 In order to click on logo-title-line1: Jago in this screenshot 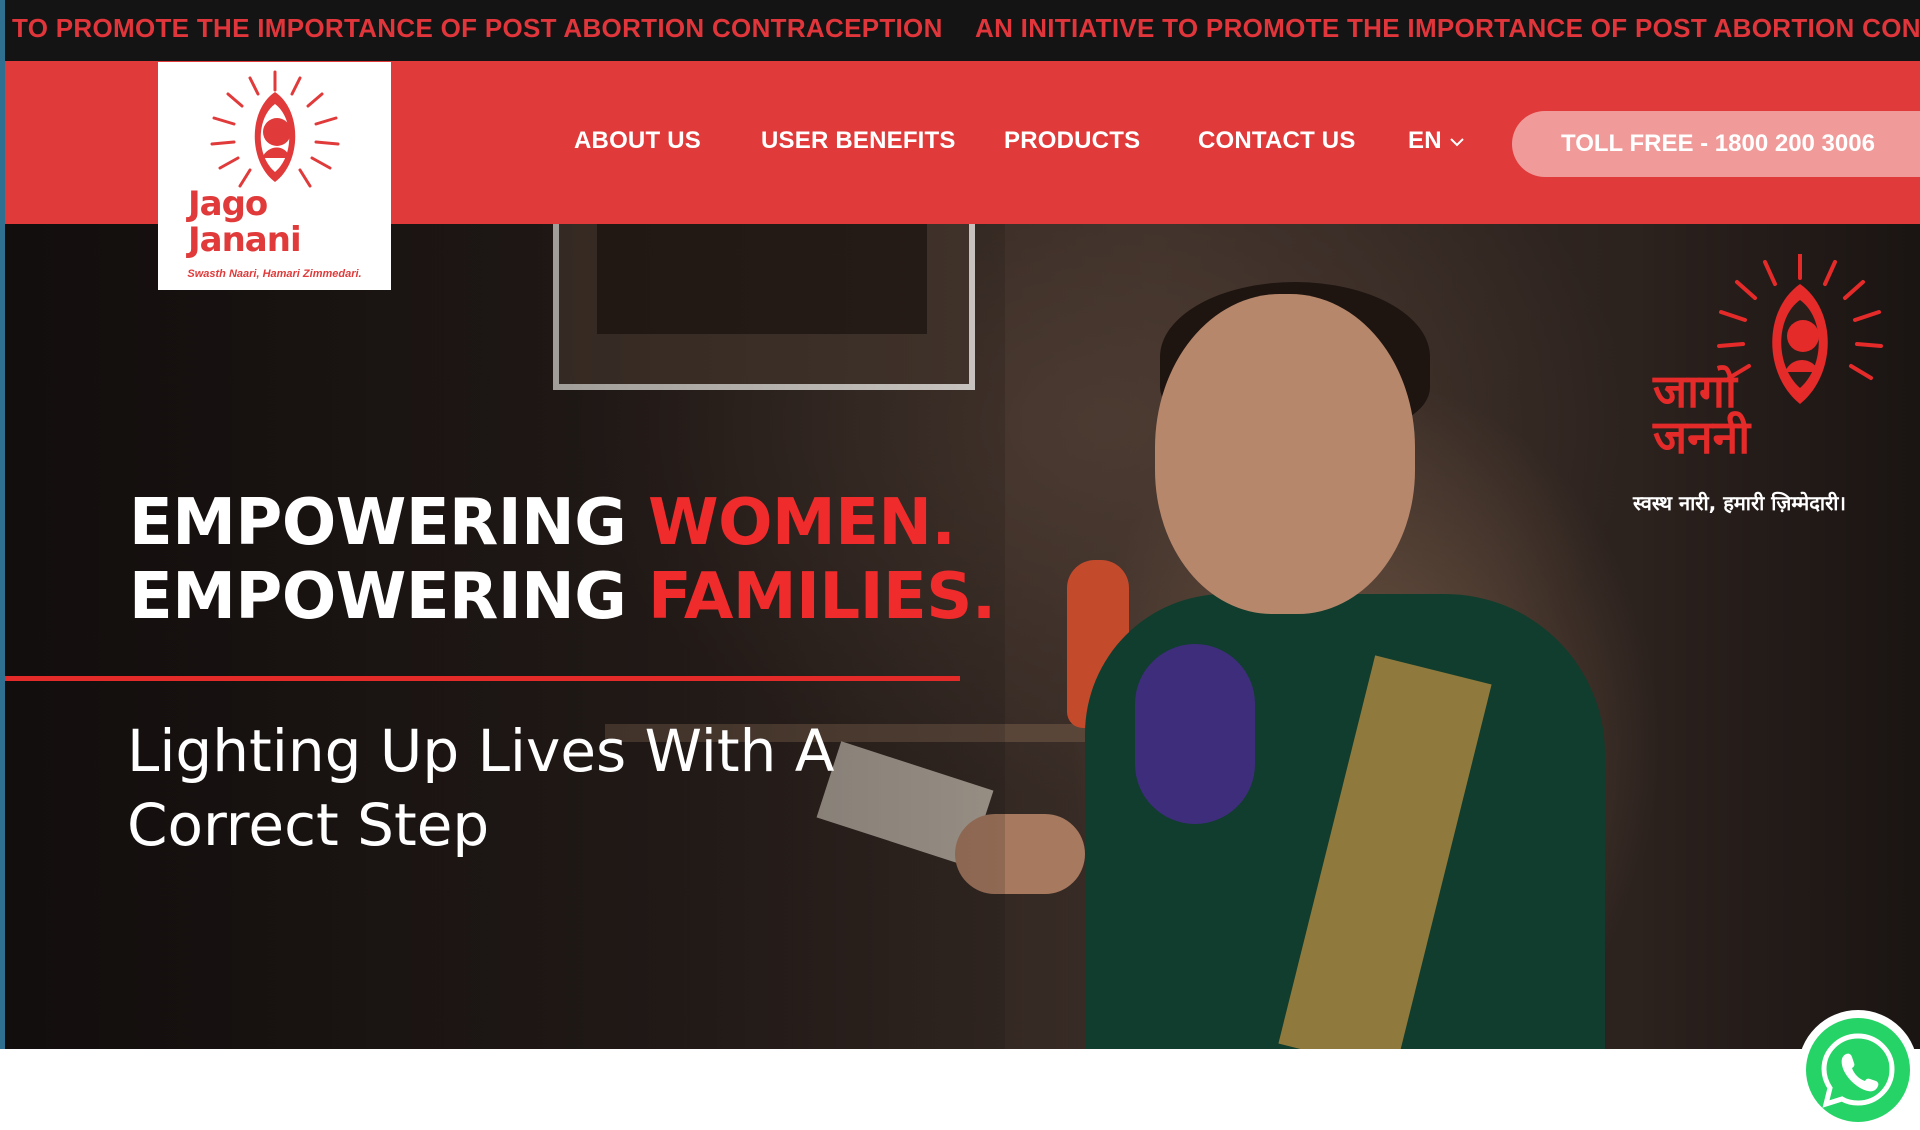, I will do `click(228, 204)`.